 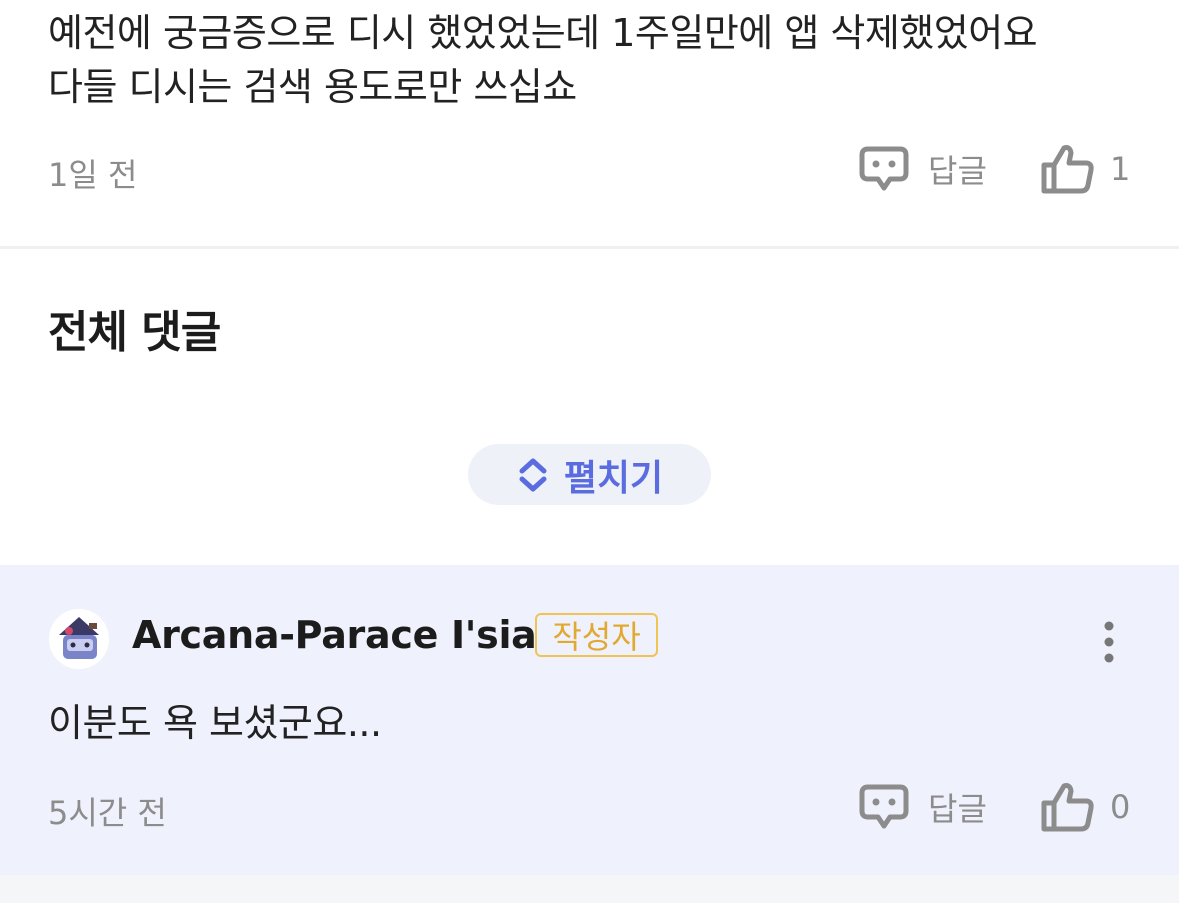 What do you see at coordinates (312, 87) in the screenshot?
I see `comment-text-line-2: 다들 디시는 검색 용도로만 쓰십쇼` at bounding box center [312, 87].